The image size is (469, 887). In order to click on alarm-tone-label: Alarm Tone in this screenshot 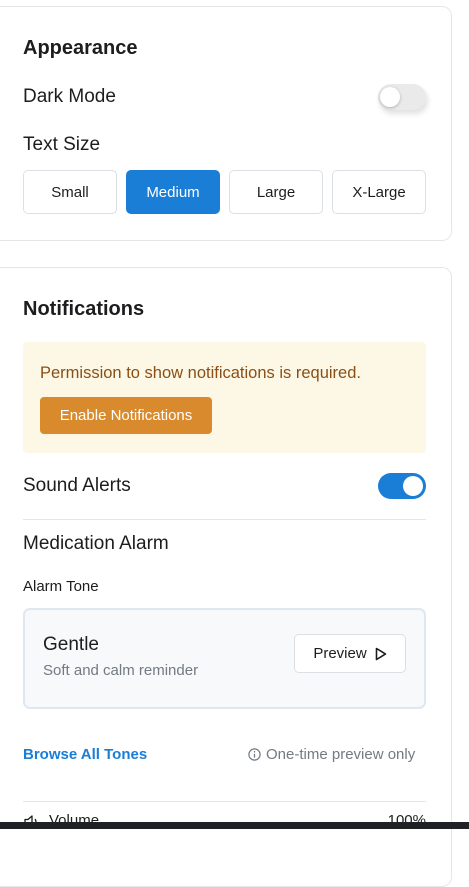, I will do `click(61, 586)`.